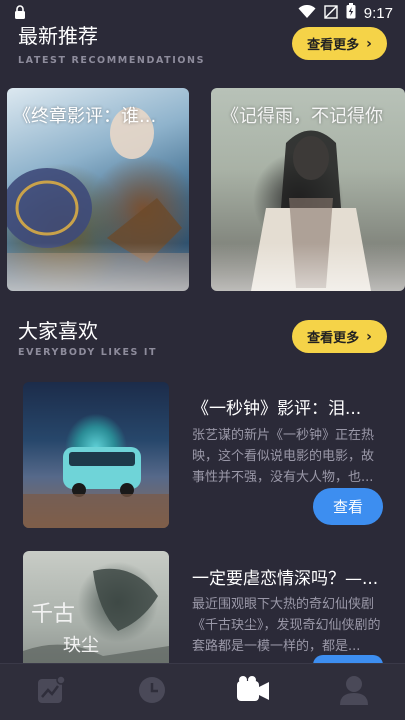 The height and width of the screenshot is (720, 405). I want to click on list-item-thumbnail, so click(96, 455).